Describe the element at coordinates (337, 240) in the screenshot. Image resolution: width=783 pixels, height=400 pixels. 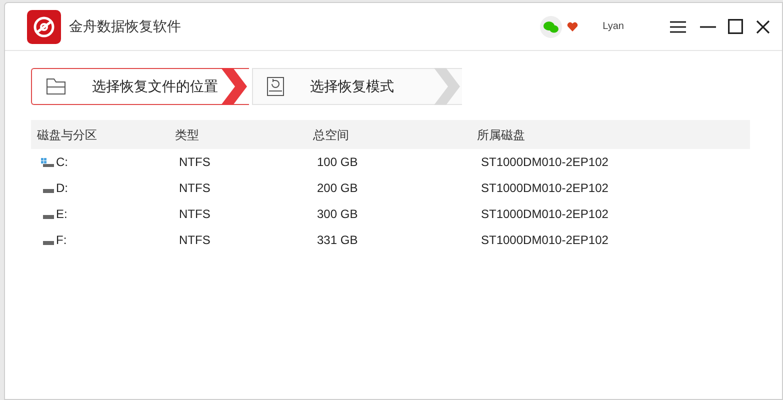
I see `table-cell-text: 331 GB` at that location.